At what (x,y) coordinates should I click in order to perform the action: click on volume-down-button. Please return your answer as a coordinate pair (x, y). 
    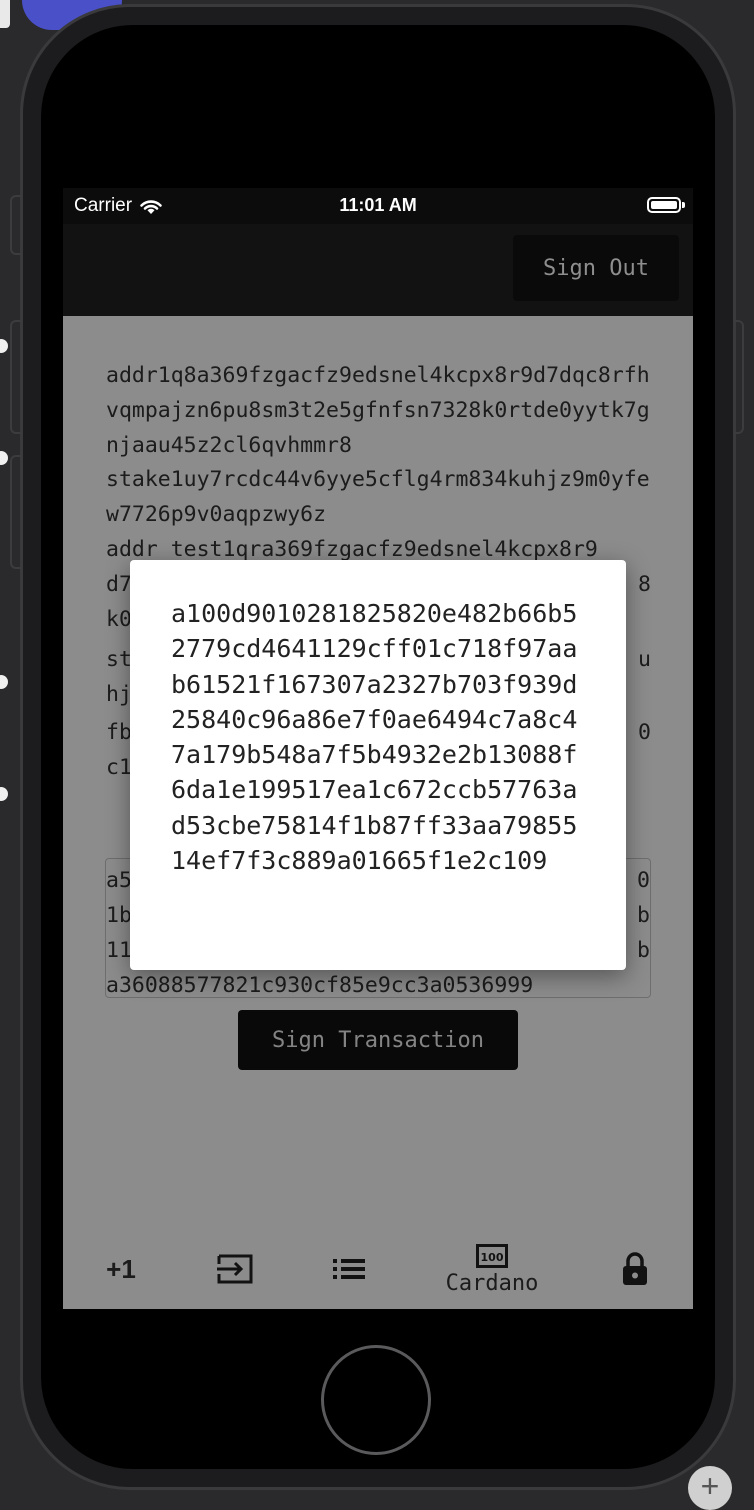
    Looking at the image, I should click on (16, 512).